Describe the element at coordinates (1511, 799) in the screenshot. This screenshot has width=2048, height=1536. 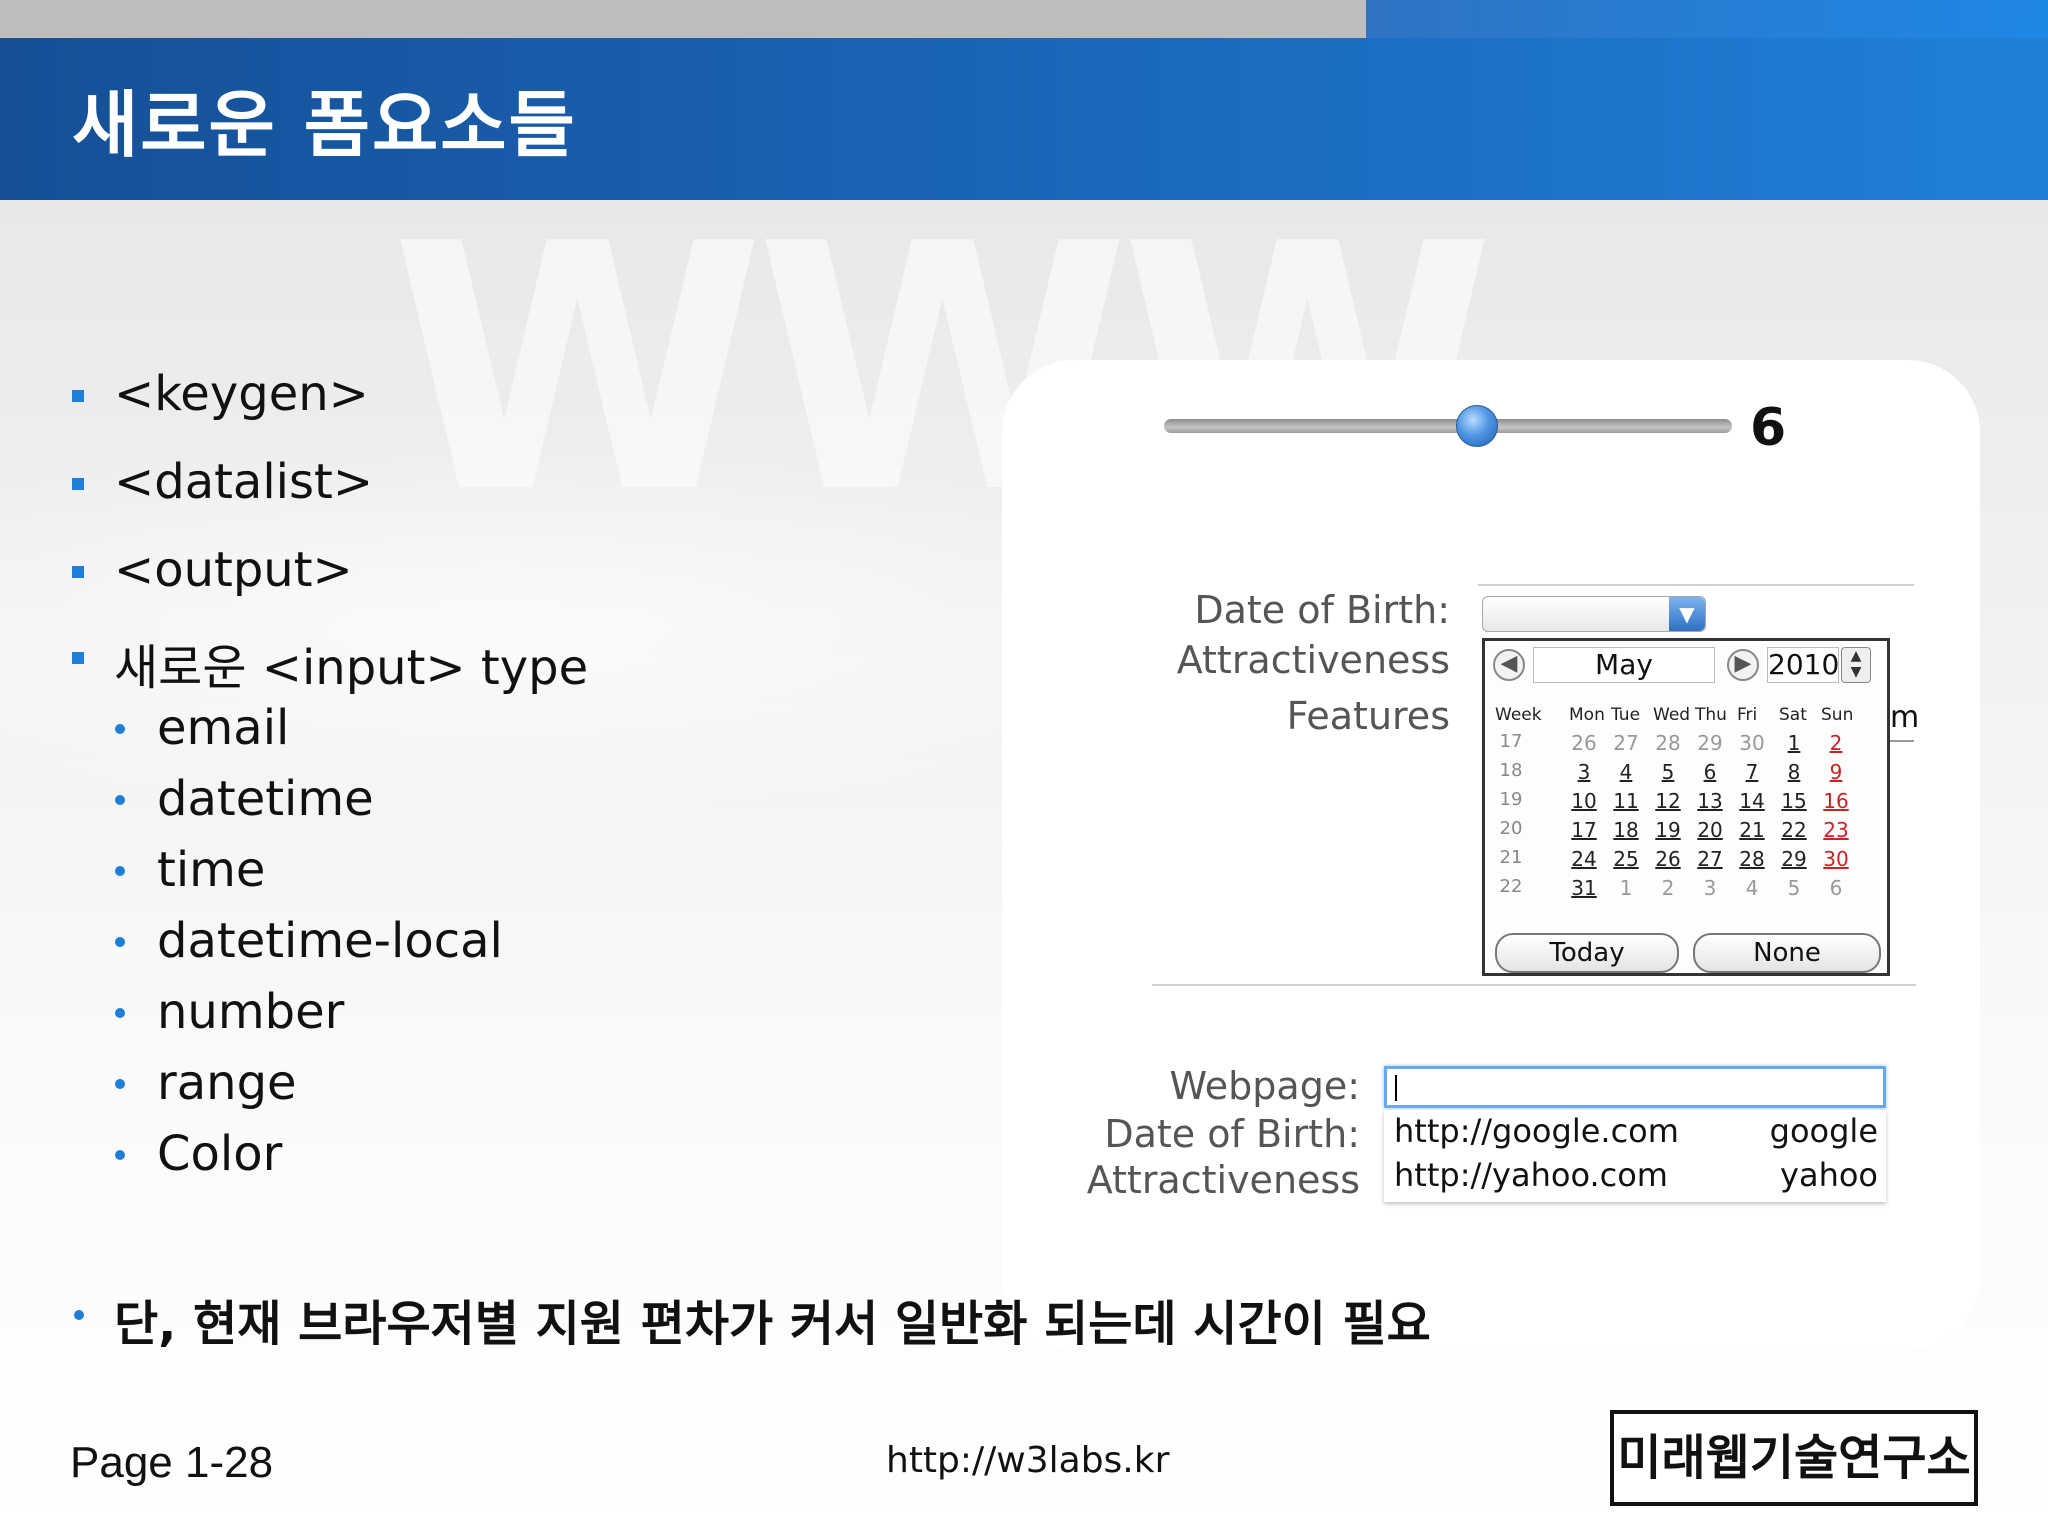
I see `calendar-week-number: 19` at that location.